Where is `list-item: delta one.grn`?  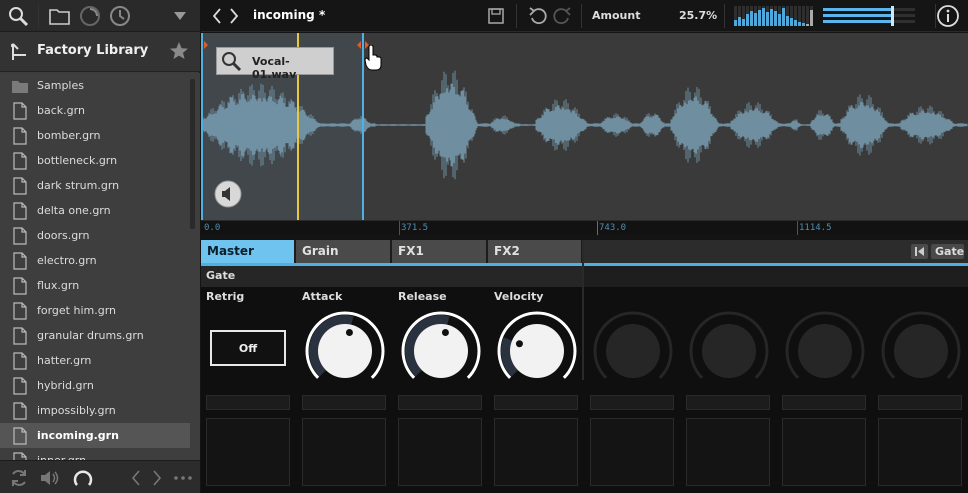 list-item: delta one.grn is located at coordinates (95, 210).